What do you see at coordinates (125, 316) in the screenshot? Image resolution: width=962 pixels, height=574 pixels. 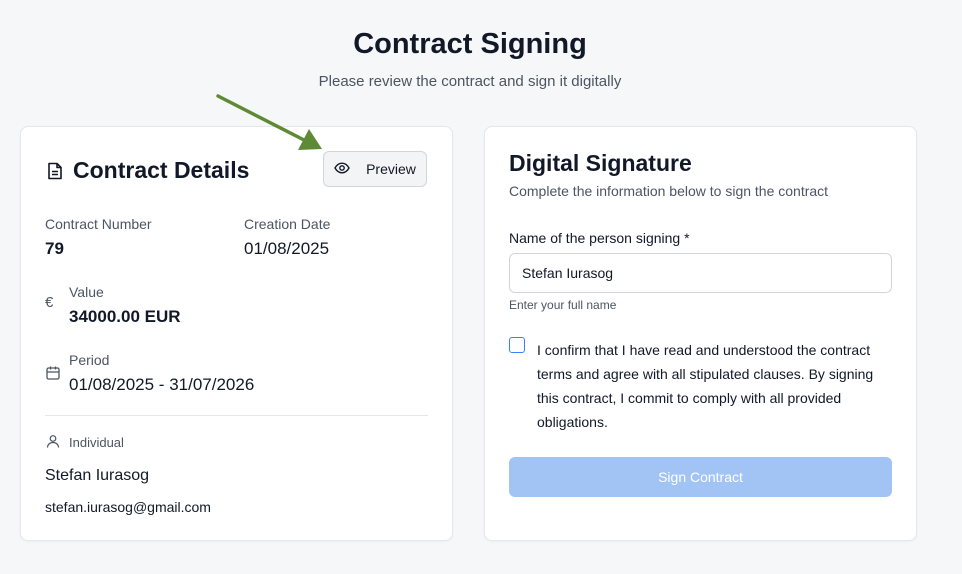 I see `value-amount: 34000.00 EUR` at bounding box center [125, 316].